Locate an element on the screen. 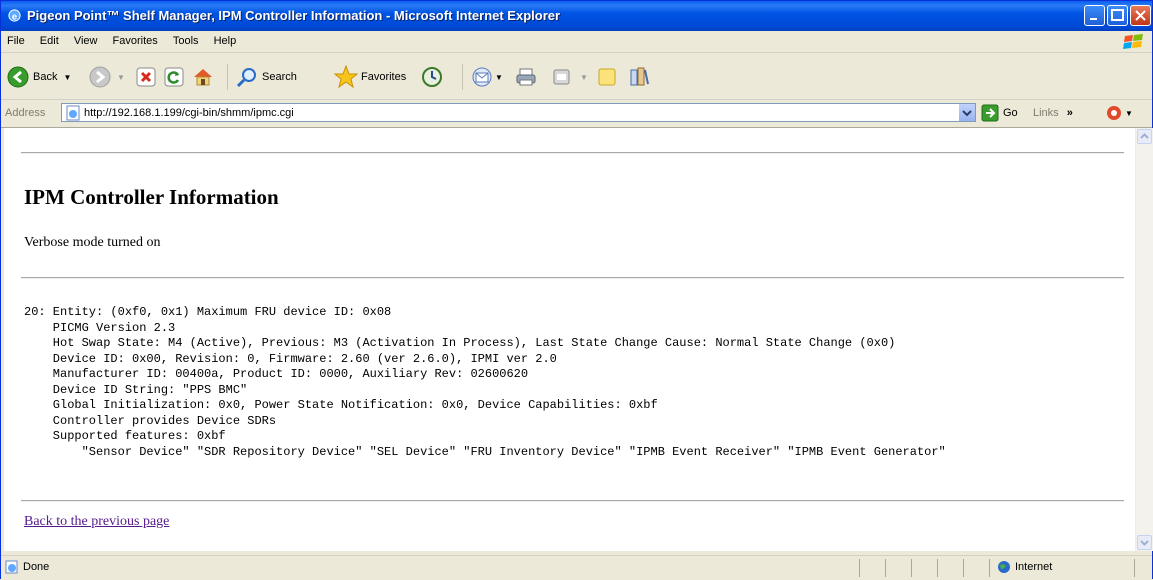 Image resolution: width=1153 pixels, height=580 pixels. address-label: Address is located at coordinates (25, 113).